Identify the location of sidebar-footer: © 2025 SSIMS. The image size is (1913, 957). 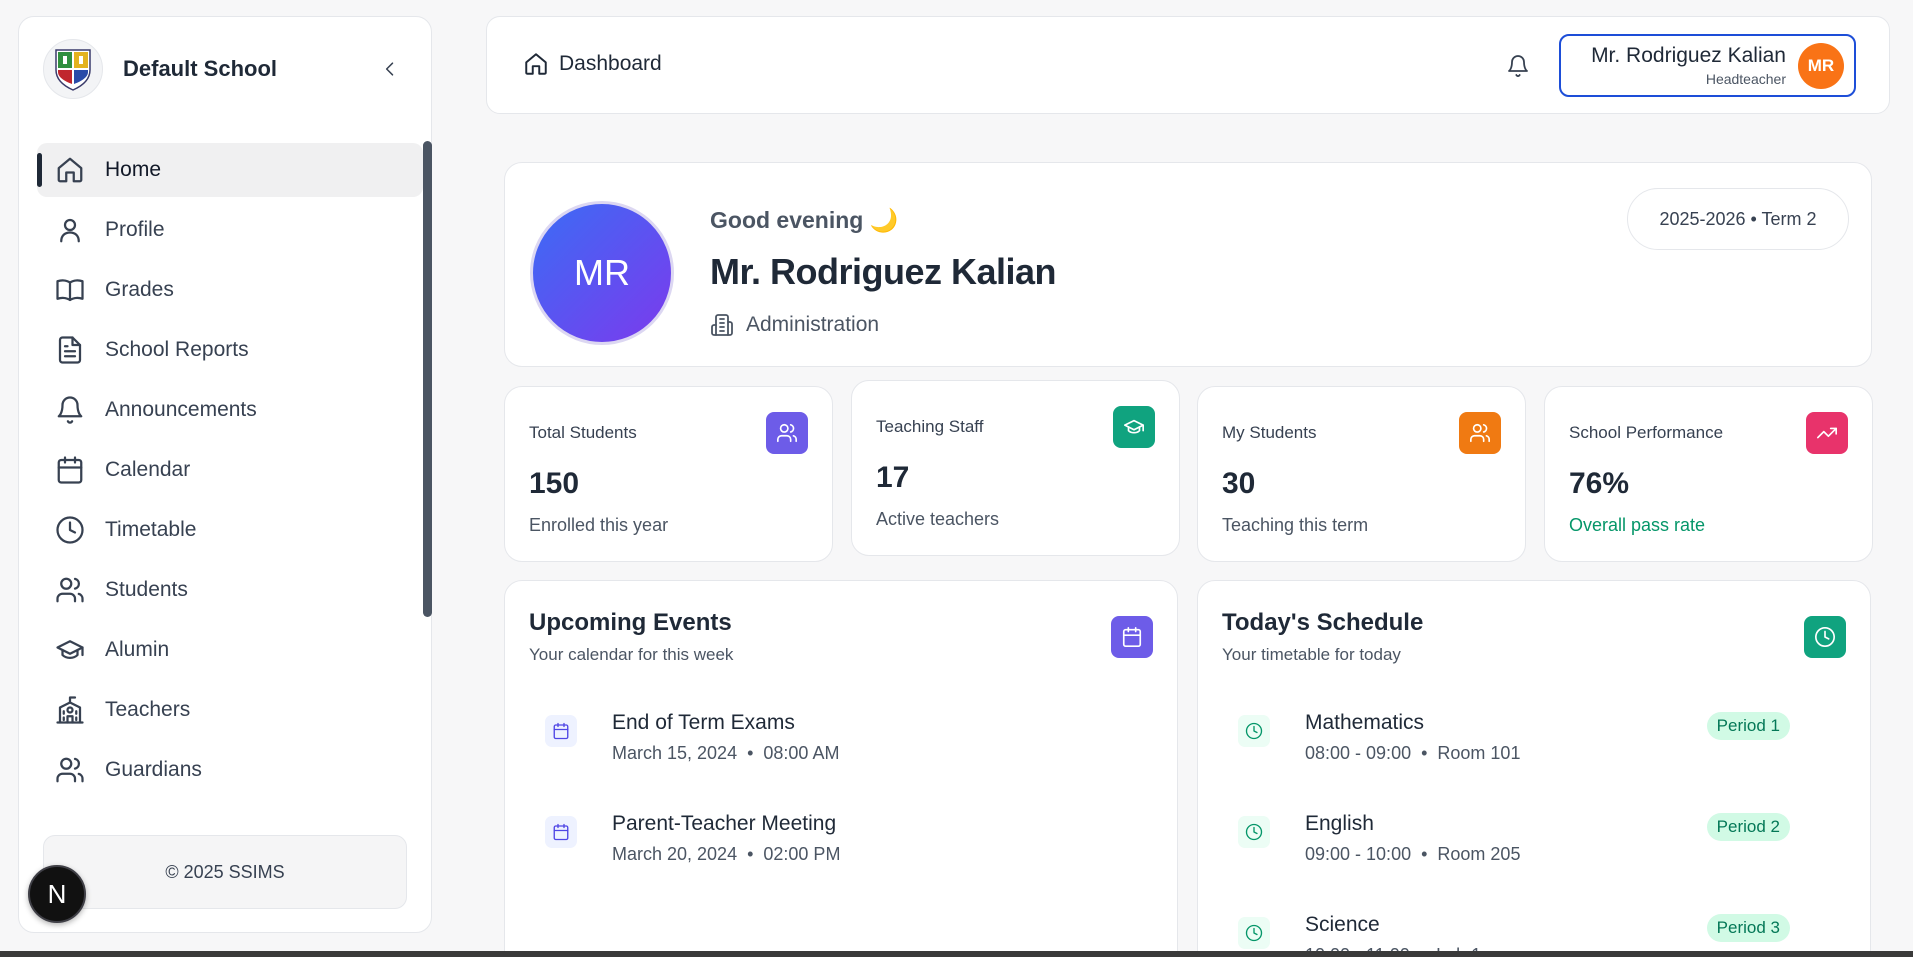
(225, 872).